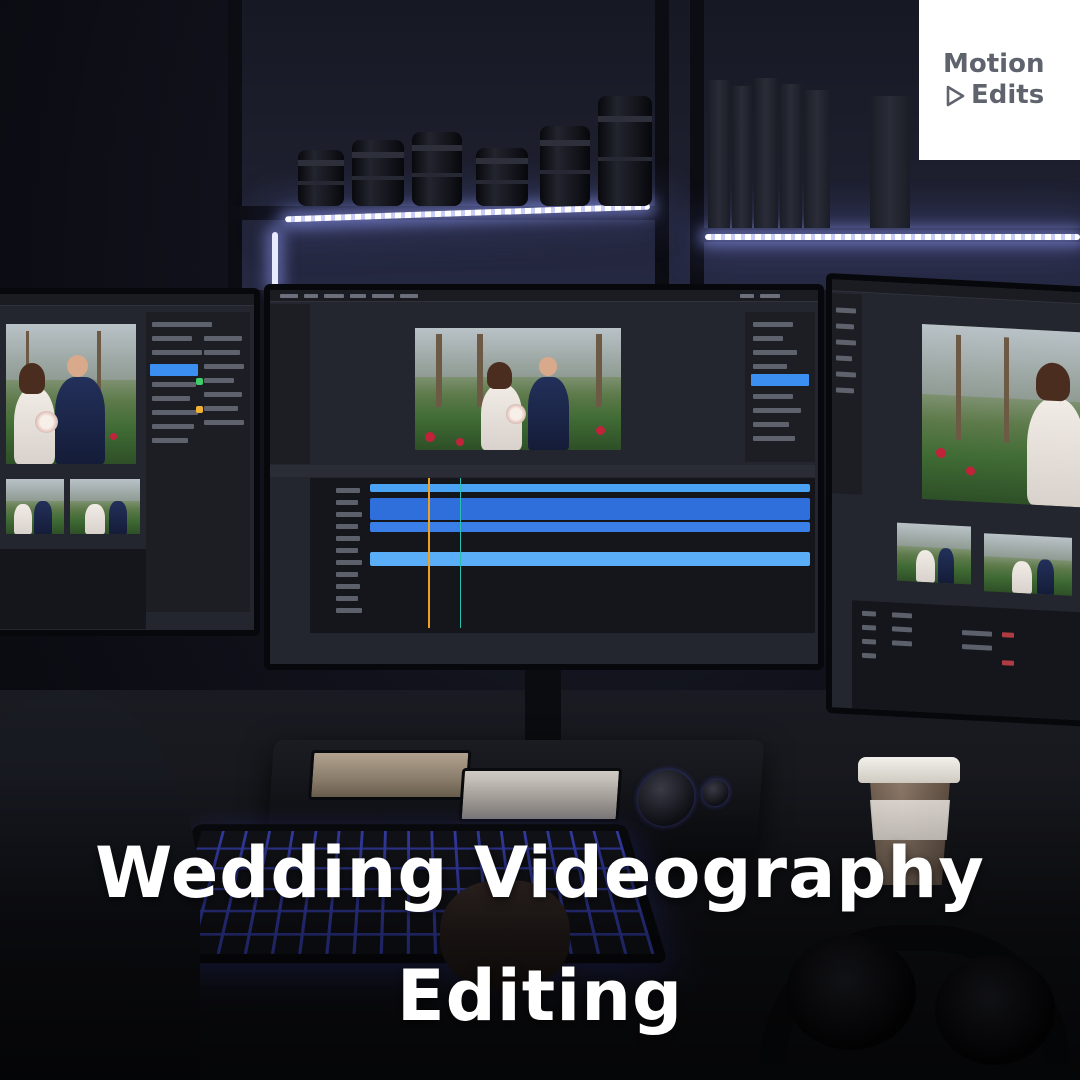 This screenshot has height=1080, width=1080. What do you see at coordinates (542, 471) in the screenshot?
I see `timeline-toolbar` at bounding box center [542, 471].